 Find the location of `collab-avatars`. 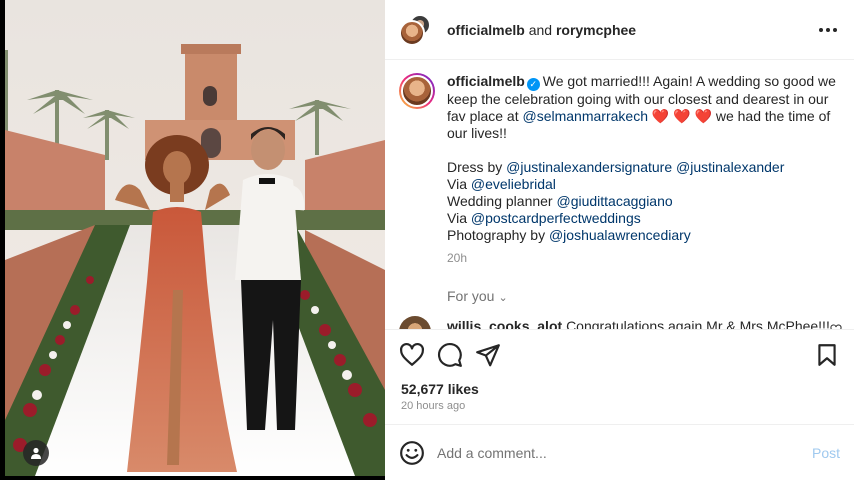

collab-avatars is located at coordinates (416, 31).